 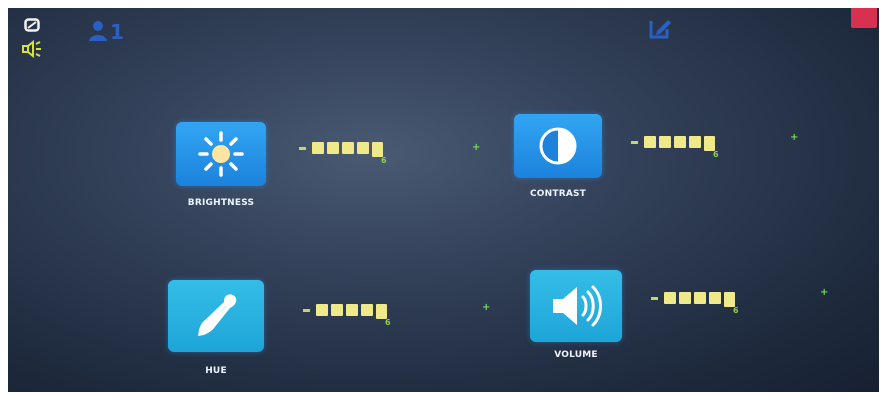 What do you see at coordinates (216, 371) in the screenshot?
I see `hue-label: HUE` at bounding box center [216, 371].